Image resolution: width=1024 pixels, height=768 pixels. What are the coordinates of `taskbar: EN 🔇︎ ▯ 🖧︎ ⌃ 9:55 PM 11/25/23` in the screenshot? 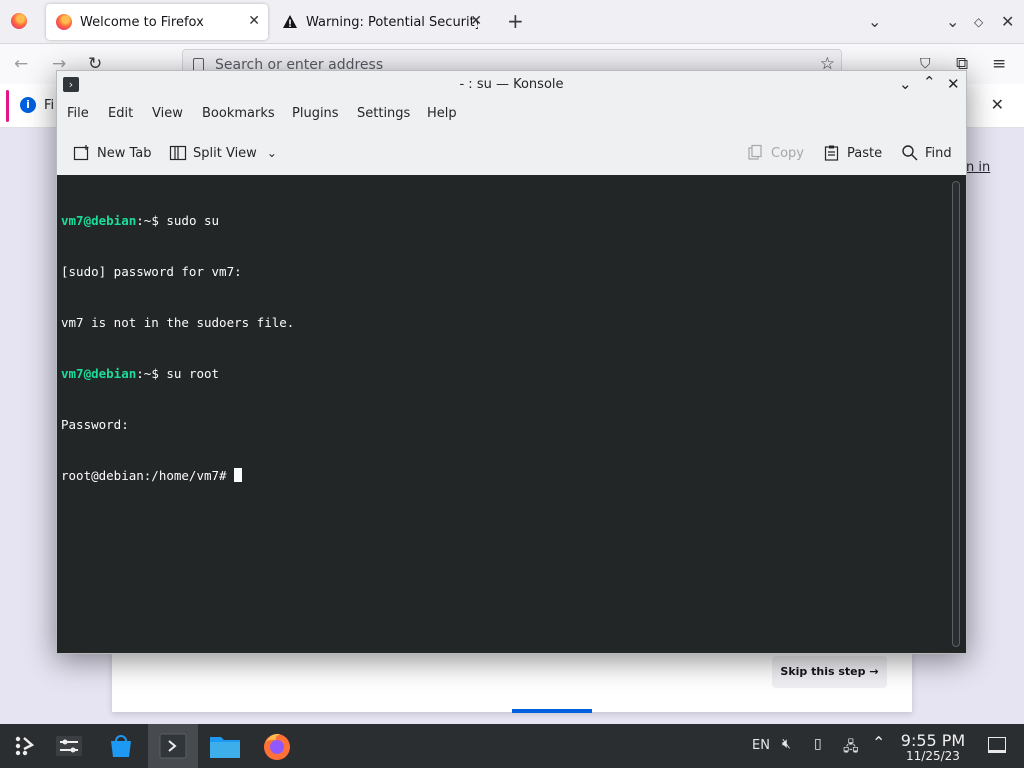 It's located at (512, 746).